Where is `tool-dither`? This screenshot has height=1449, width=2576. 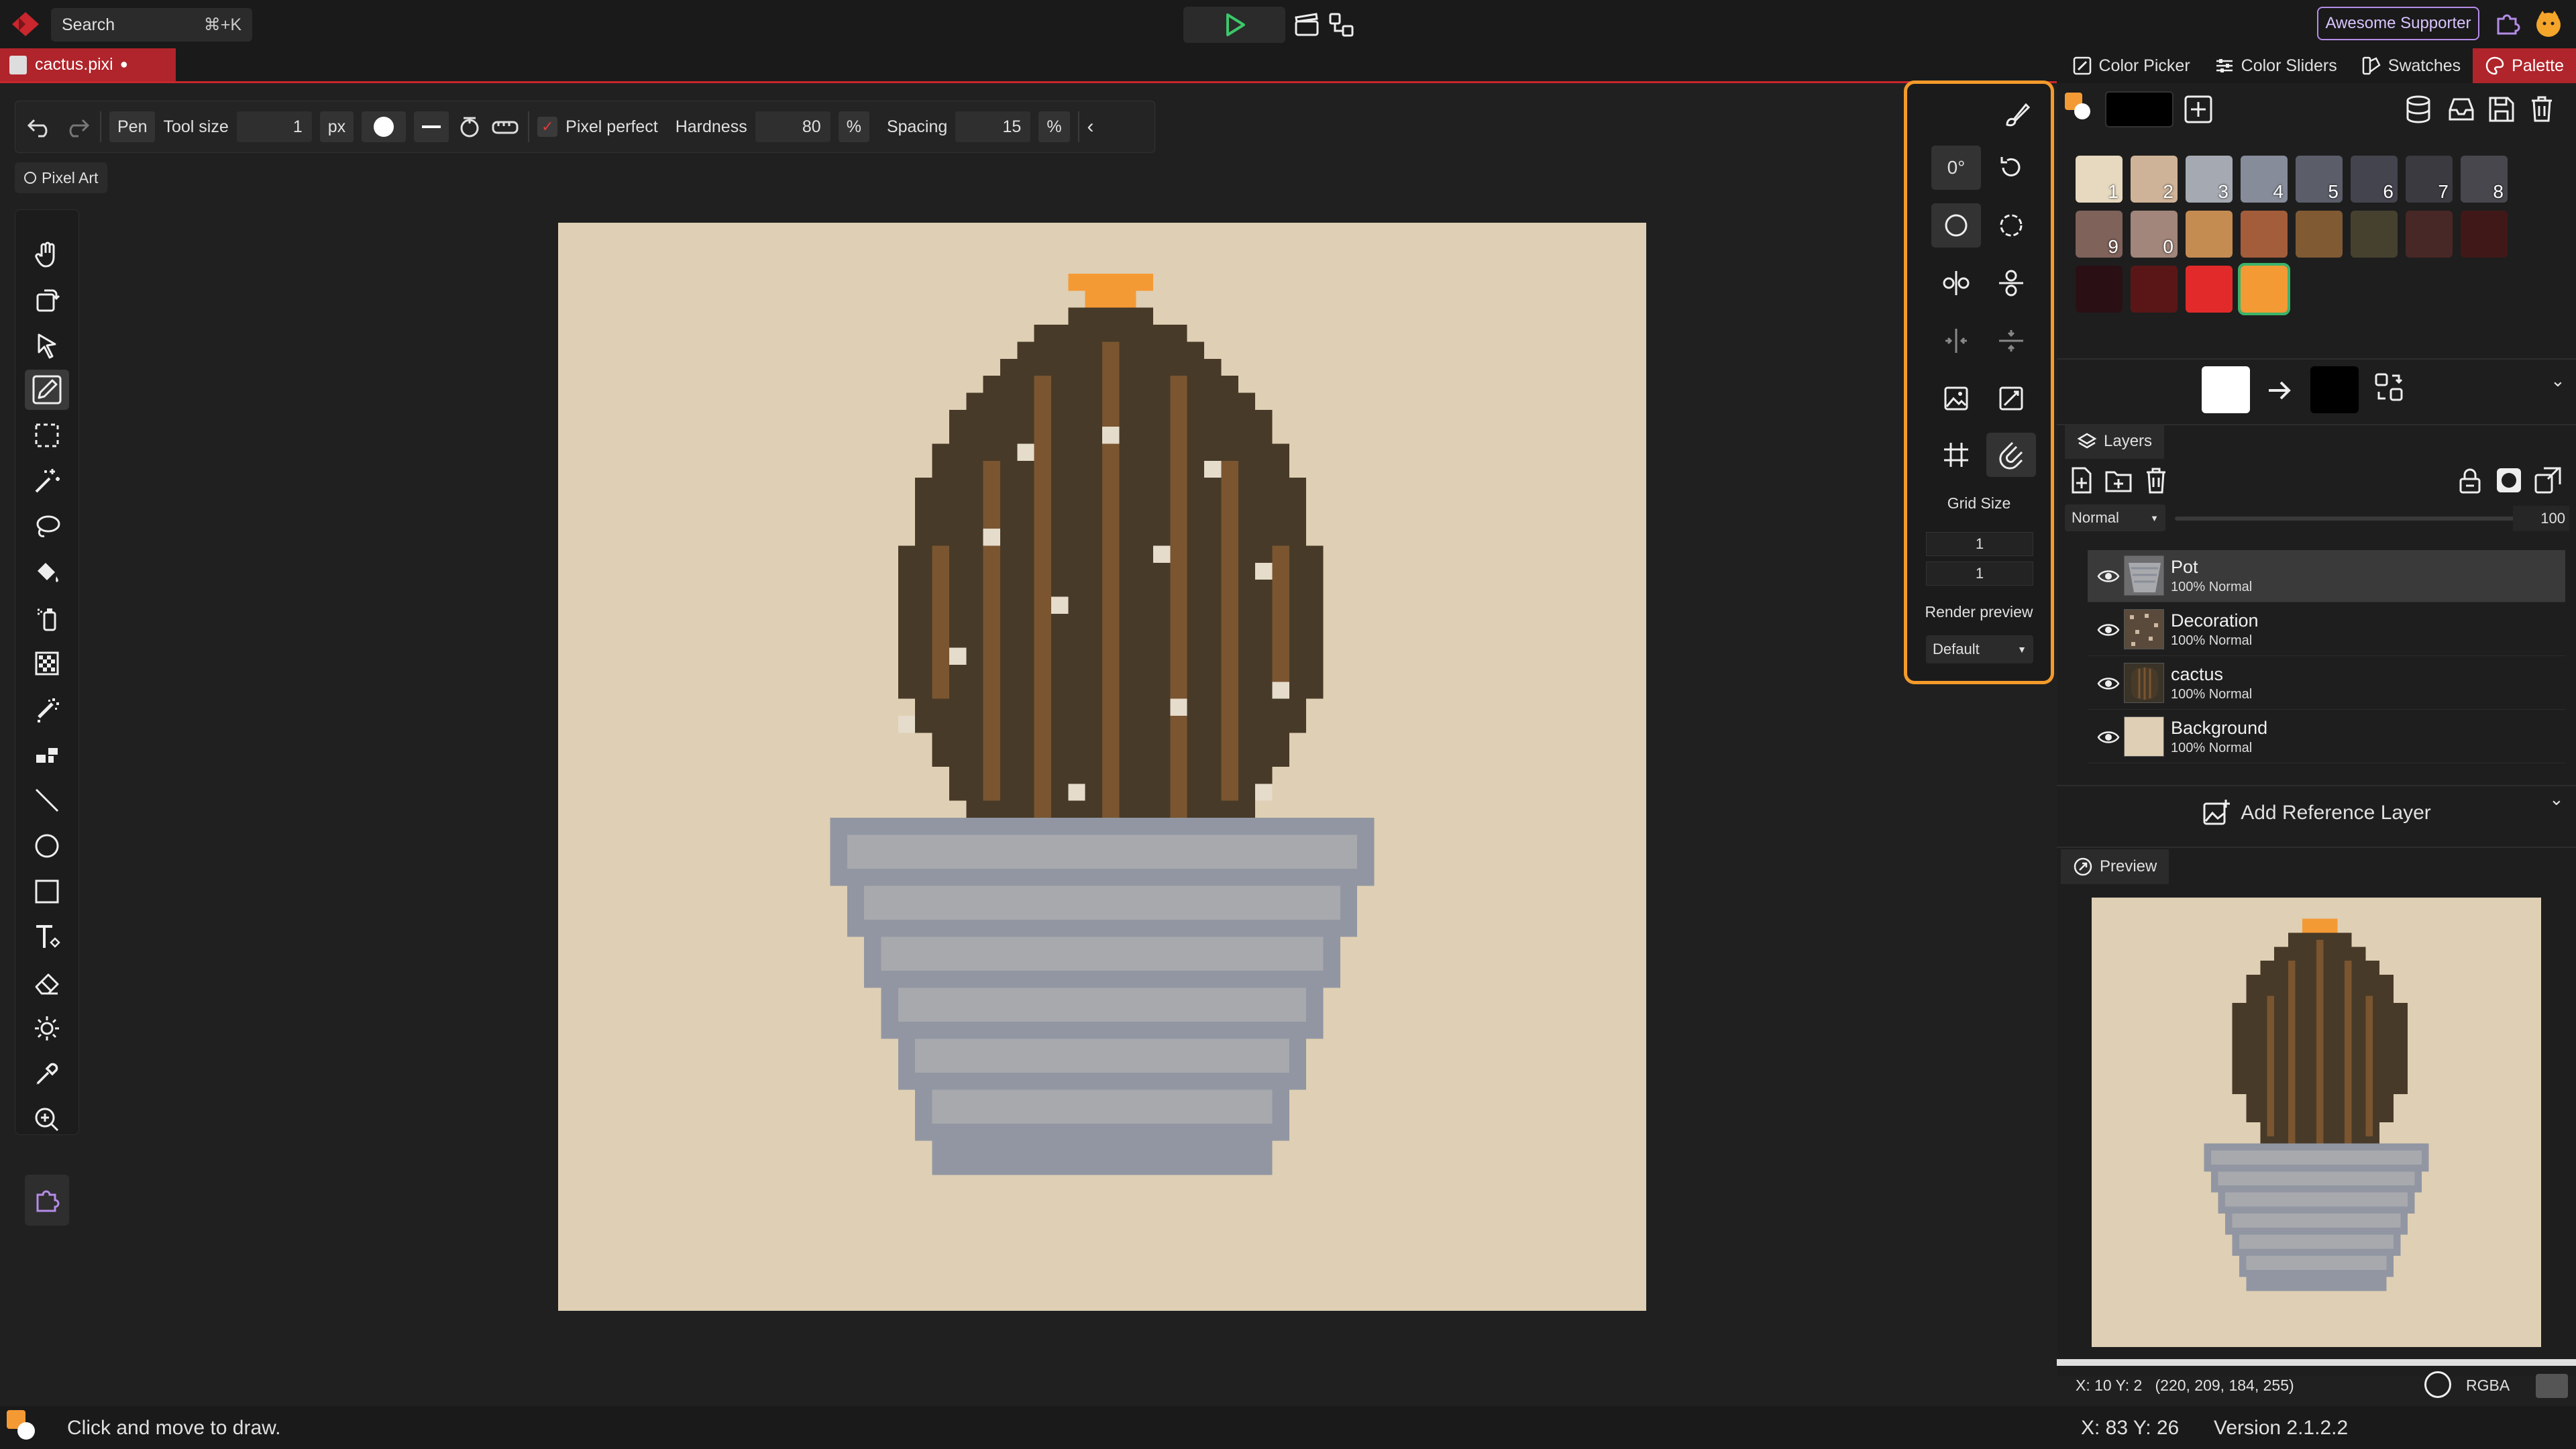
tool-dither is located at coordinates (47, 709).